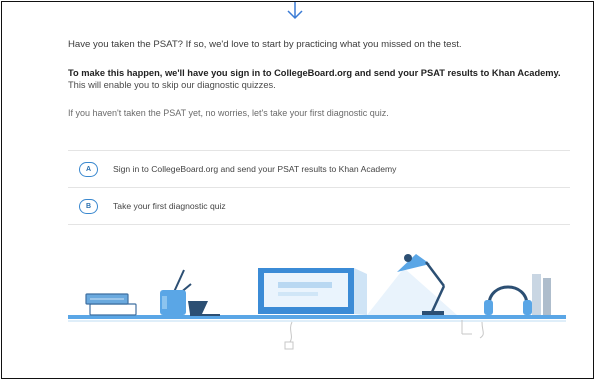 Image resolution: width=597 pixels, height=381 pixels. I want to click on monitor-icon, so click(312, 309).